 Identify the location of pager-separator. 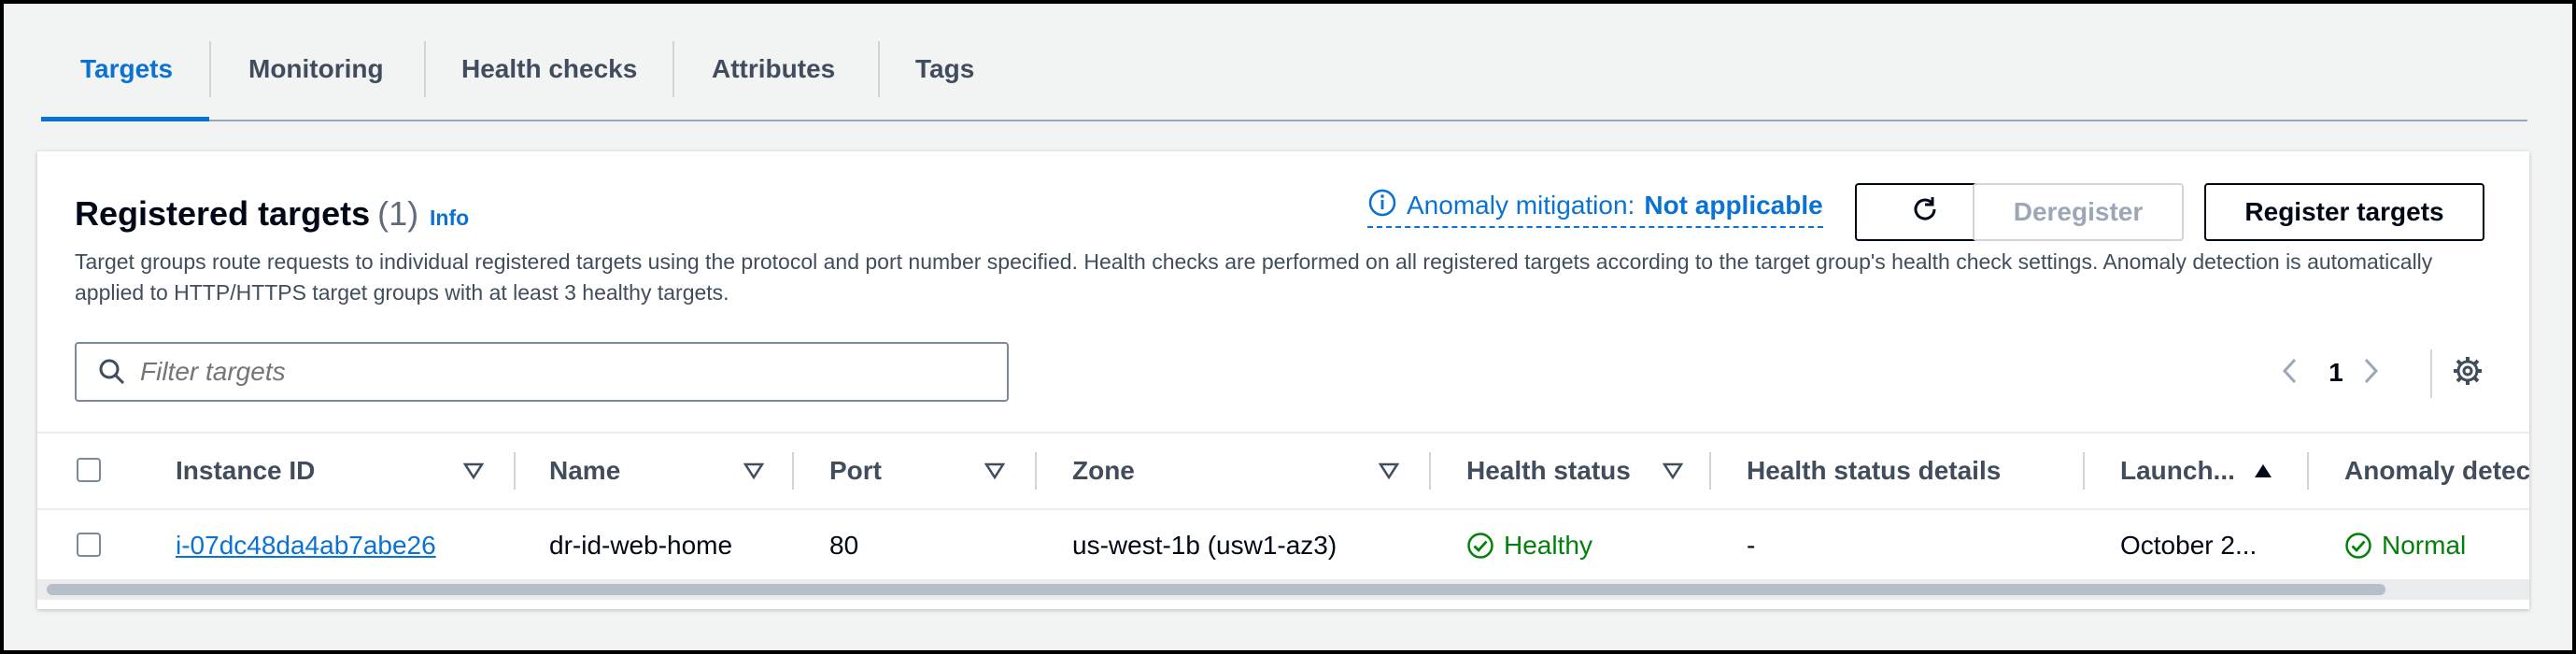
(2431, 374).